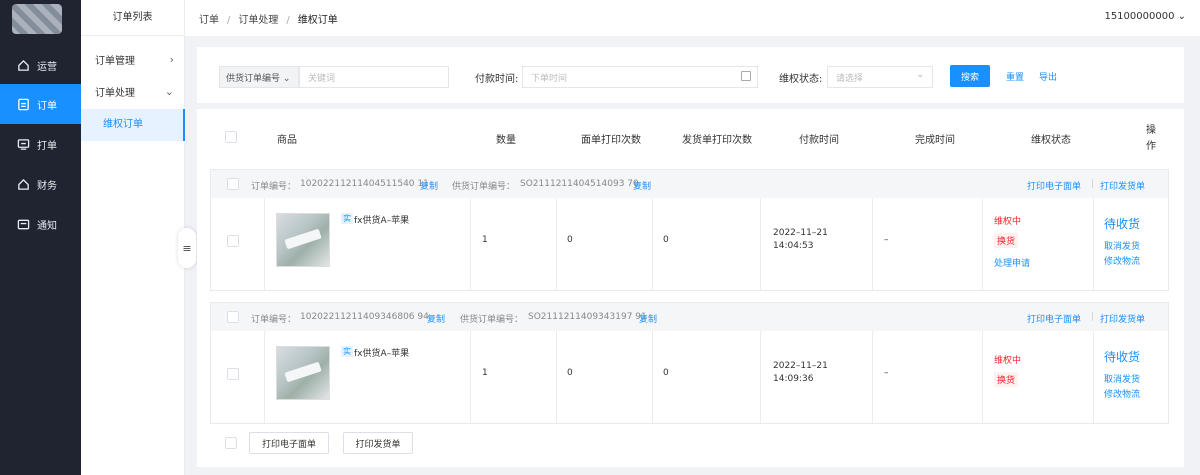 This screenshot has height=475, width=1200. Describe the element at coordinates (132, 91) in the screenshot. I see `submenu-group-order-processing: 订单处理 ⌄` at that location.